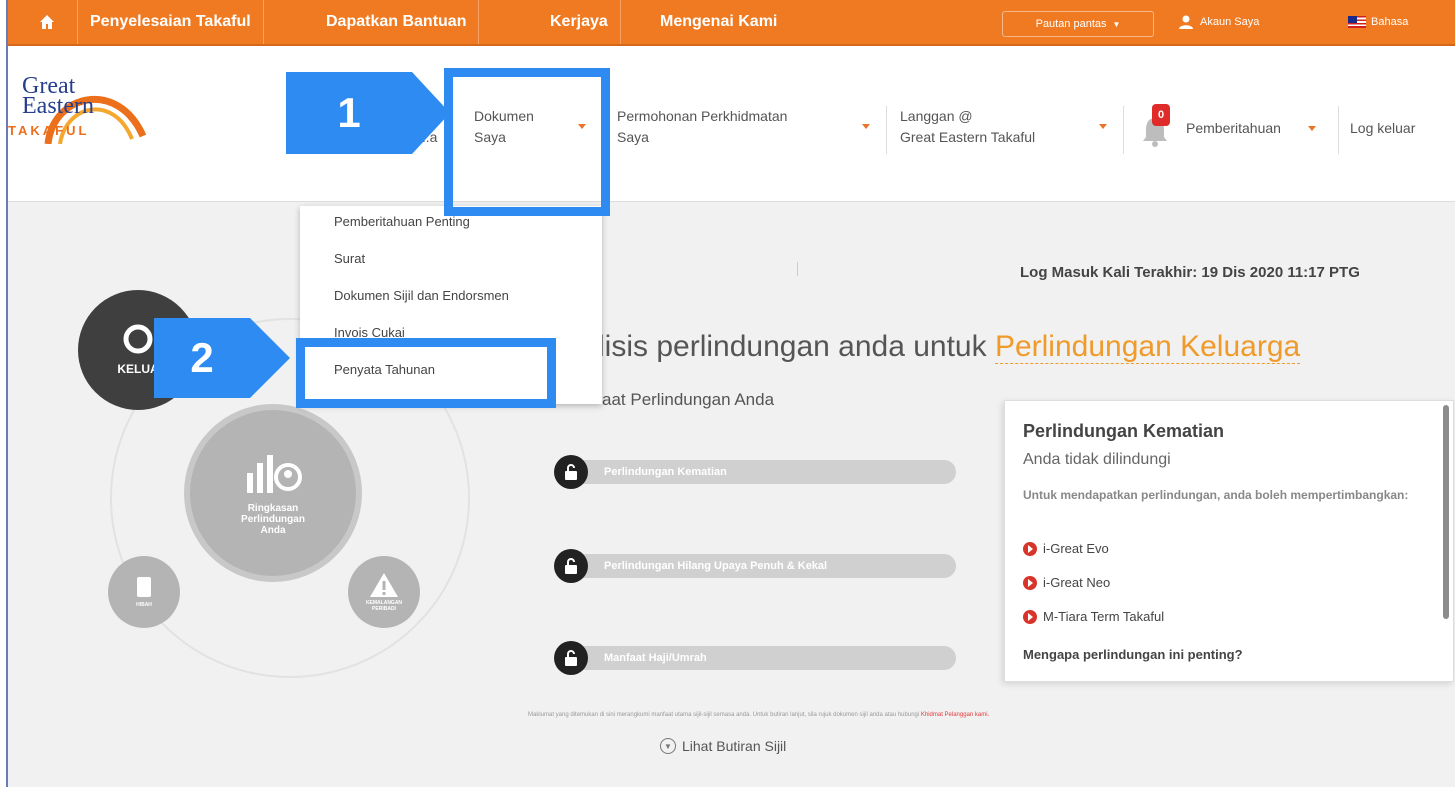 This screenshot has width=1455, height=787. I want to click on callout-step2-arrow-icon, so click(270, 358).